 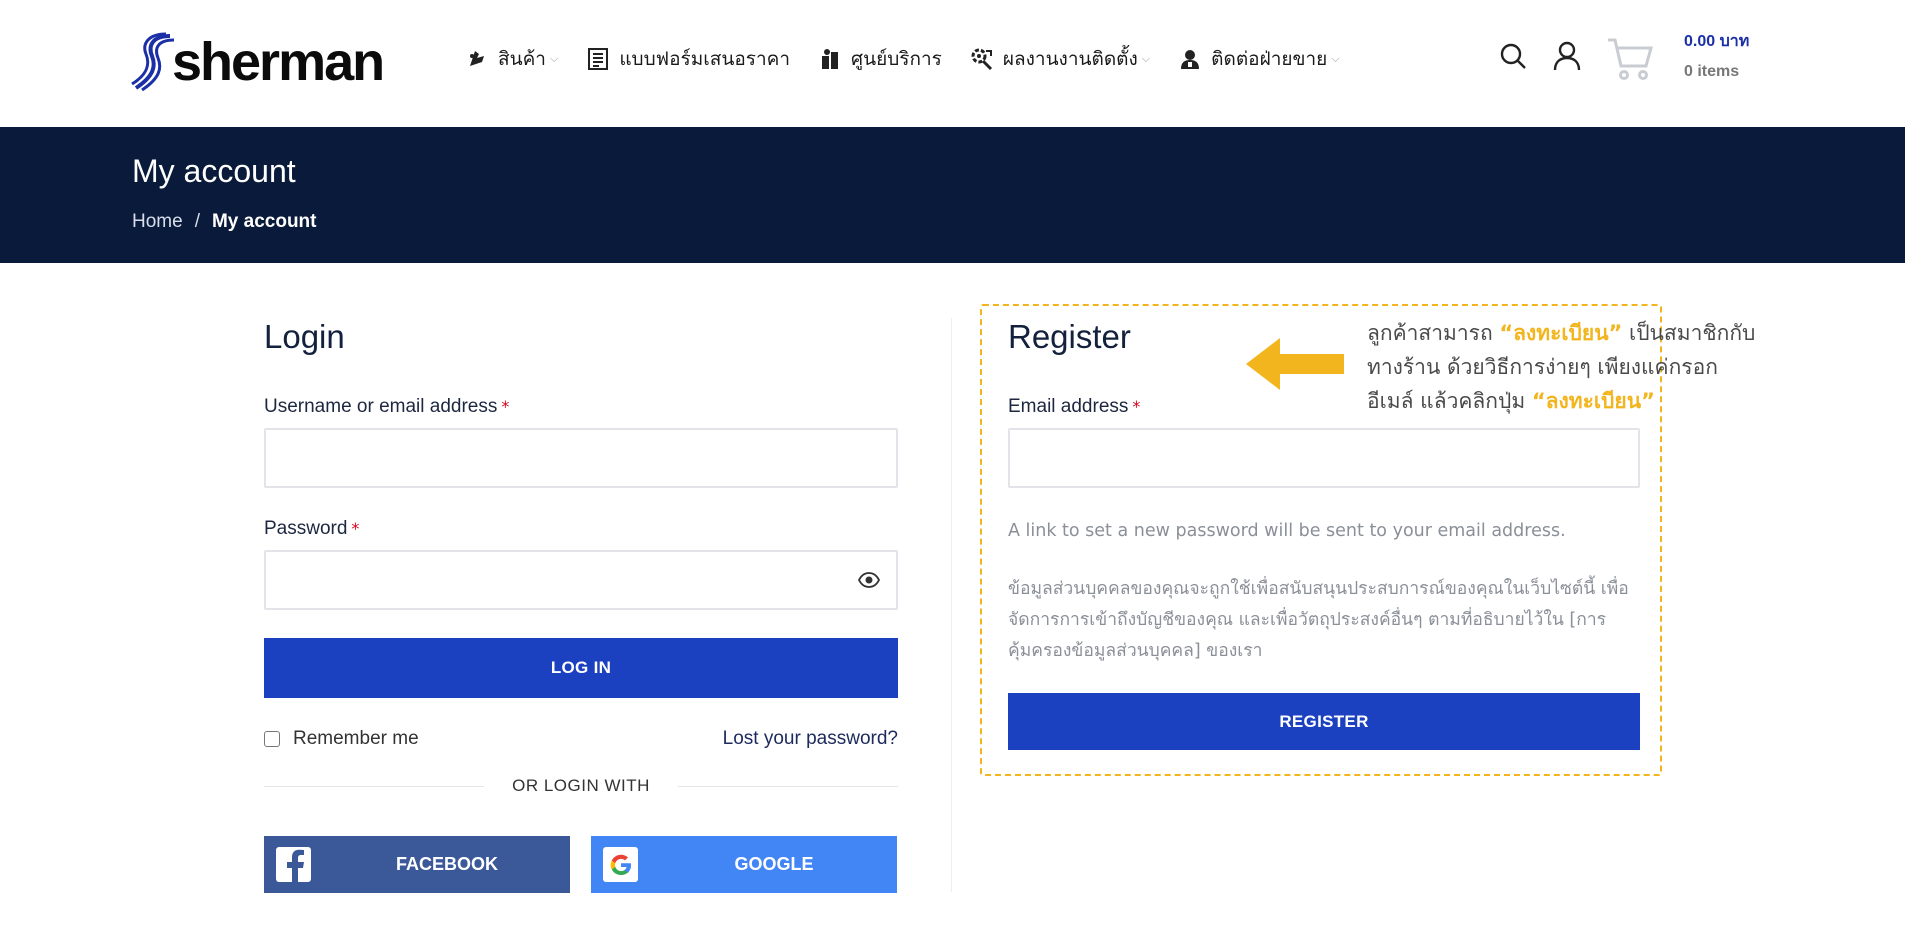 What do you see at coordinates (1269, 59) in the screenshot?
I see `nav-label: ติดต่อฝ่ายขาย` at bounding box center [1269, 59].